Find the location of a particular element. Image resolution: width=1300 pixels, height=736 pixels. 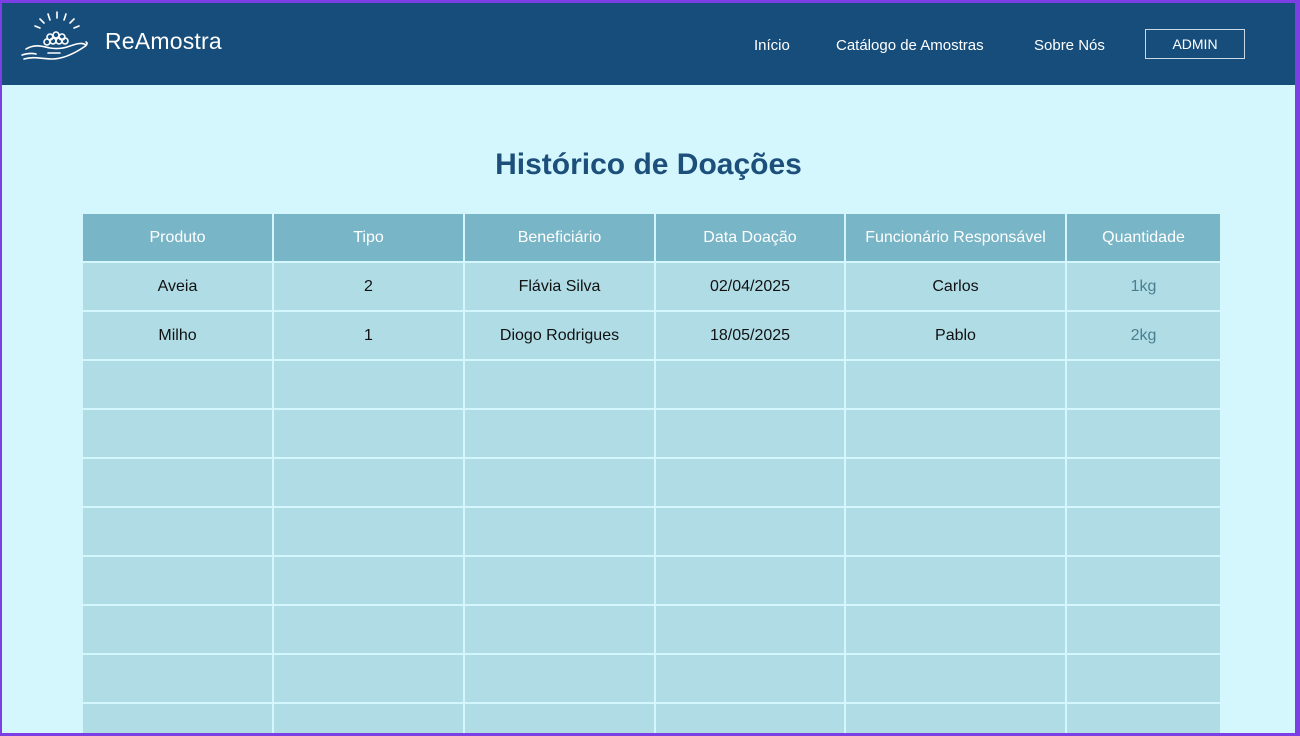

column-header-quantidade: Quantidade is located at coordinates (1143, 237).